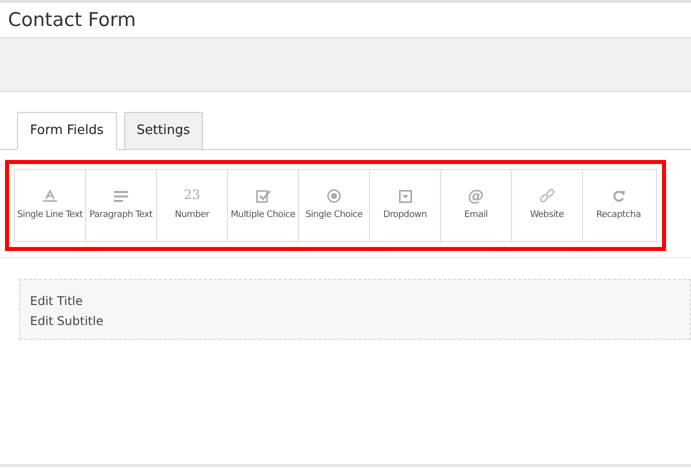 Image resolution: width=691 pixels, height=473 pixels. Describe the element at coordinates (619, 196) in the screenshot. I see `refresh-icon` at that location.